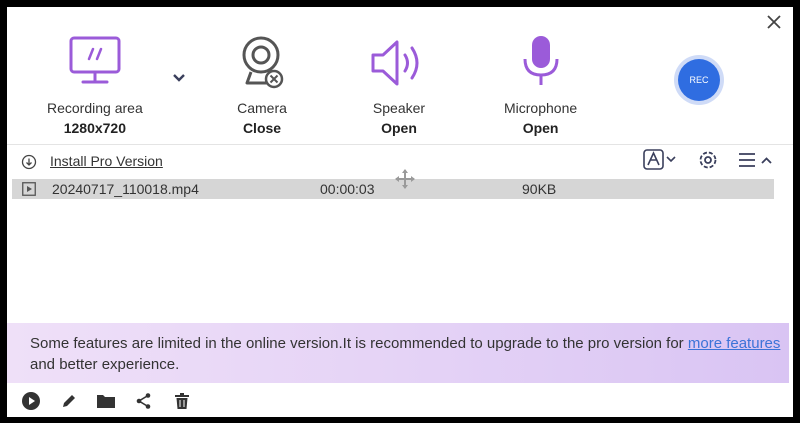  I want to click on record-button: REC, so click(699, 80).